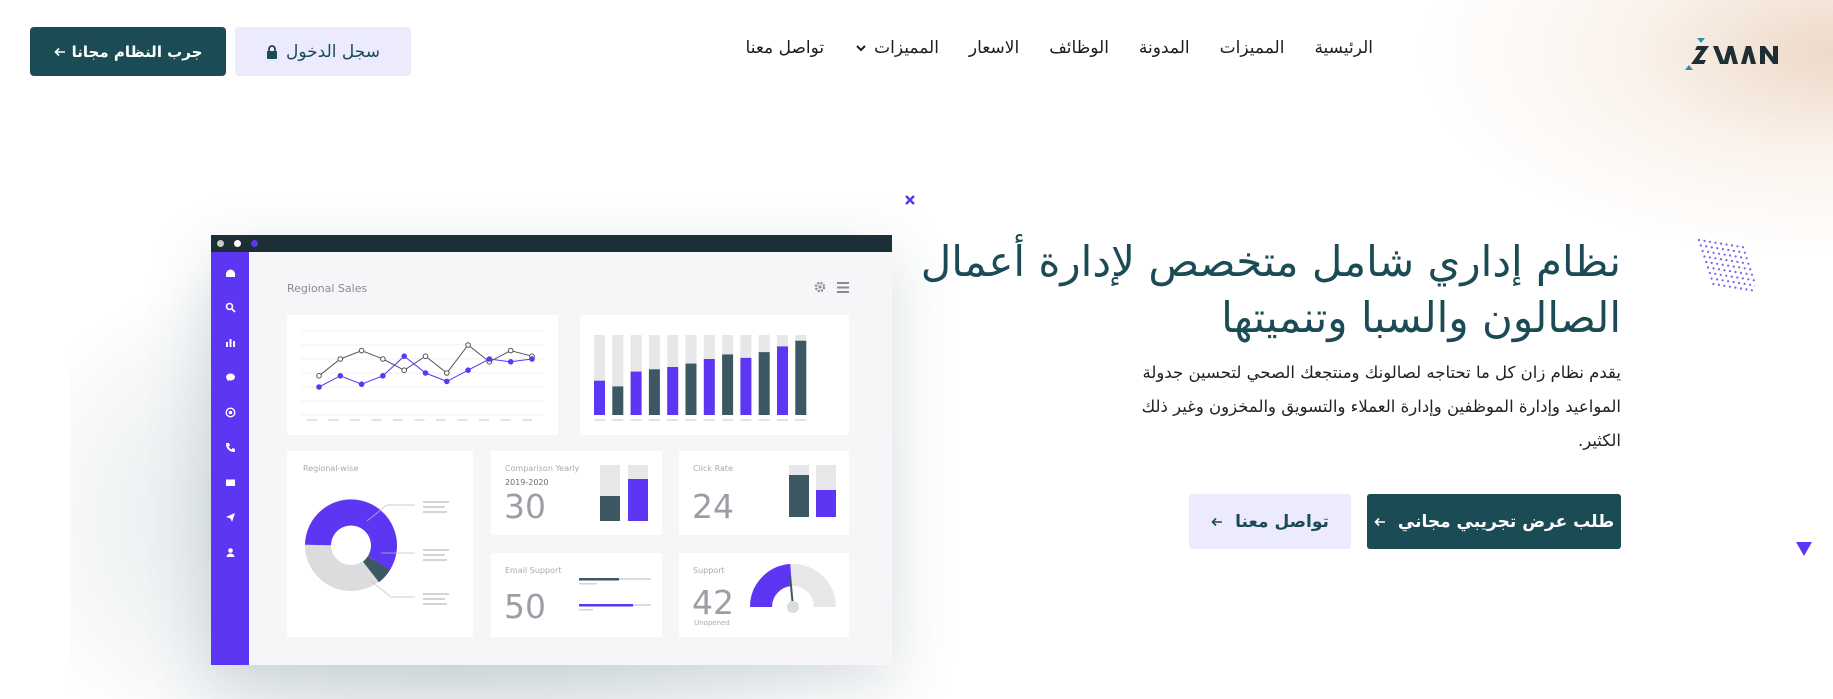 This screenshot has height=699, width=1833. I want to click on nav-jobs: الوظائف, so click(1079, 48).